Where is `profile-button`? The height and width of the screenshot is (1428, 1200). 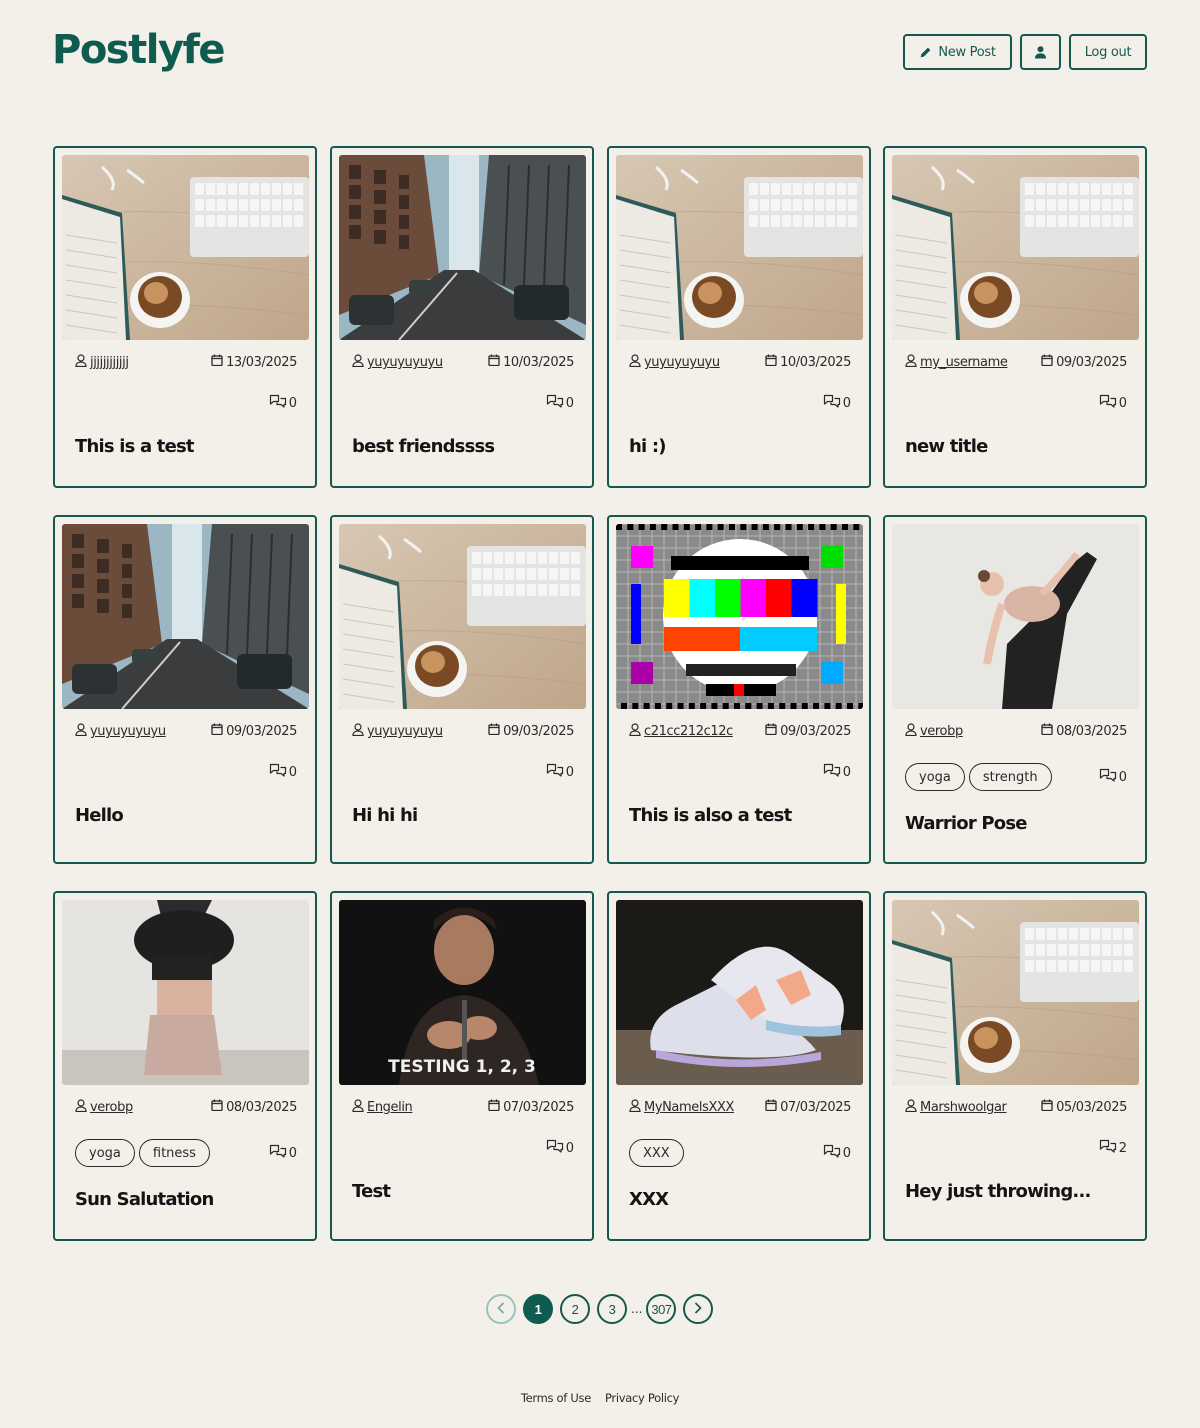 profile-button is located at coordinates (1040, 52).